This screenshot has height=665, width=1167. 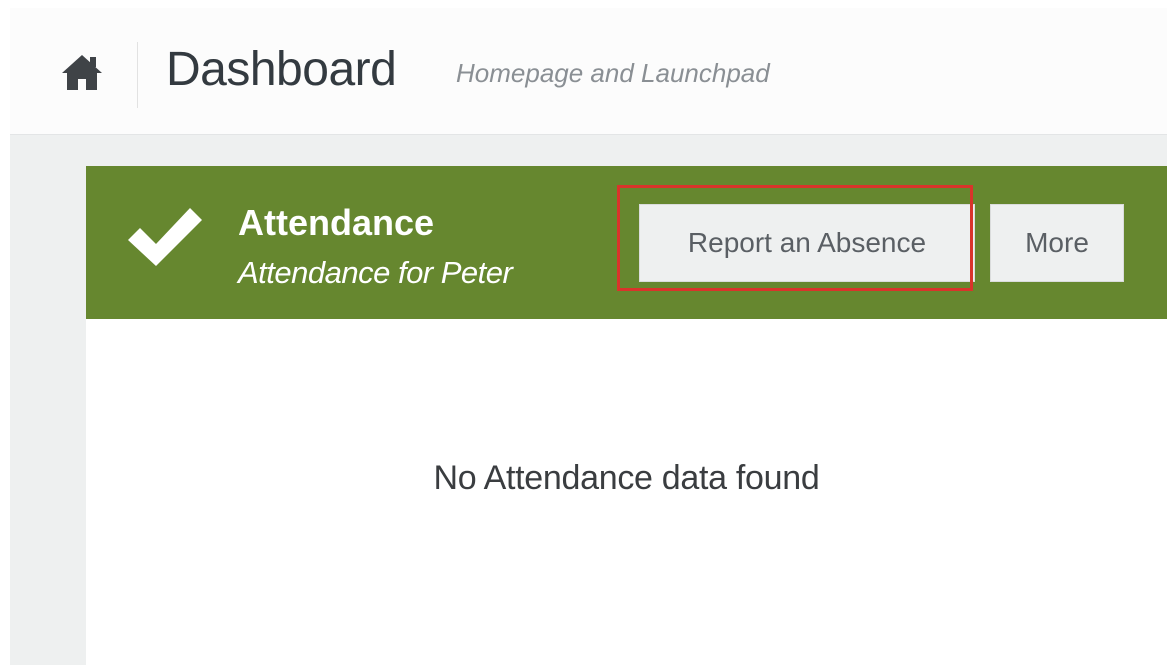 I want to click on report-absence-button: Report an Absence, so click(x=807, y=243).